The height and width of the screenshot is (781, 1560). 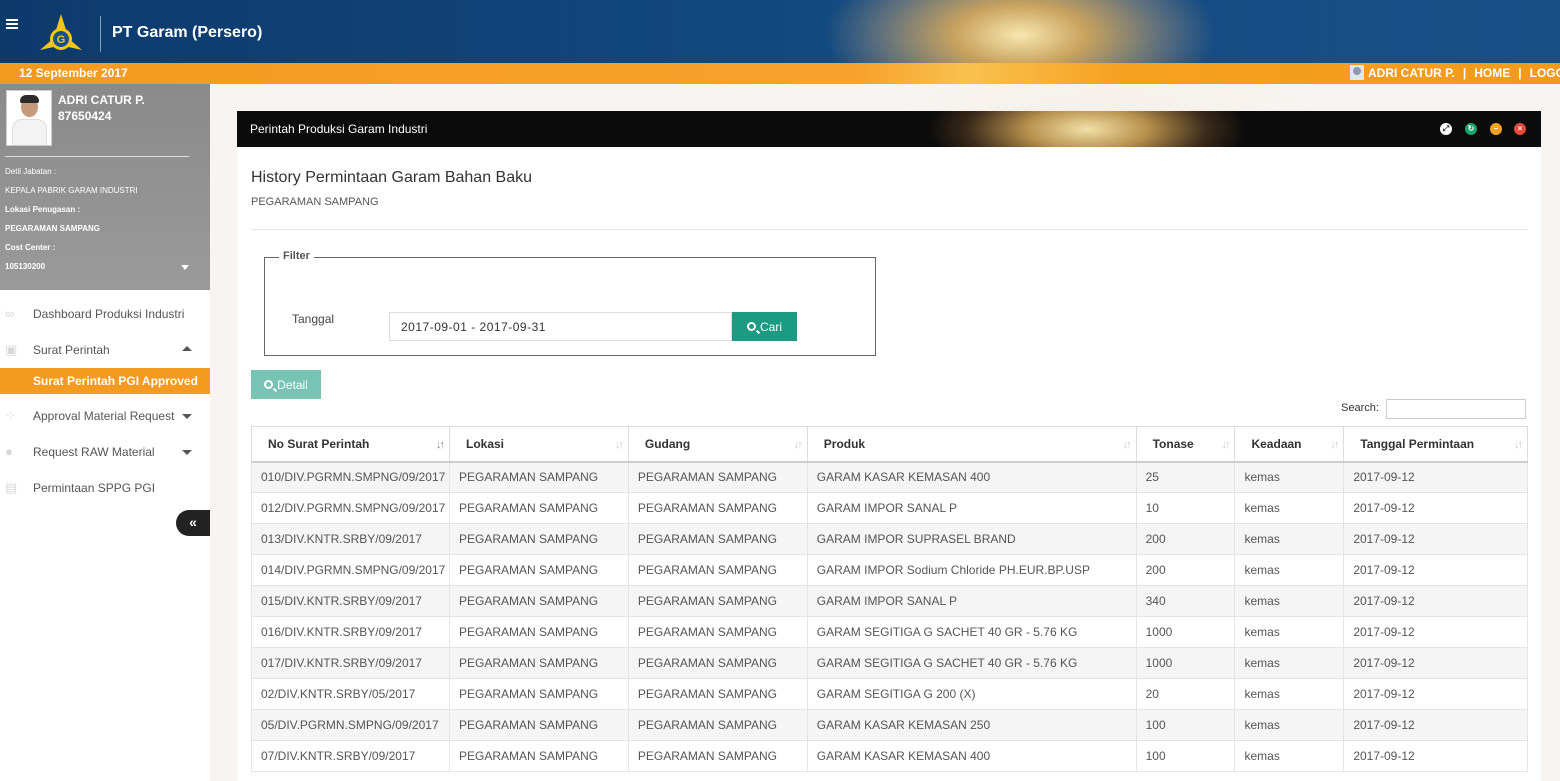 I want to click on minimize-icon: –, so click(x=1496, y=129).